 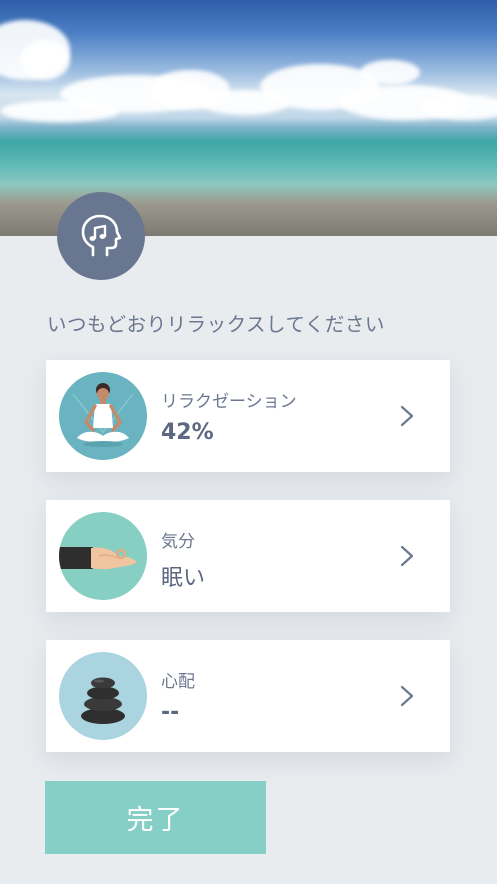 What do you see at coordinates (183, 578) in the screenshot?
I see `mood-value: 眠い` at bounding box center [183, 578].